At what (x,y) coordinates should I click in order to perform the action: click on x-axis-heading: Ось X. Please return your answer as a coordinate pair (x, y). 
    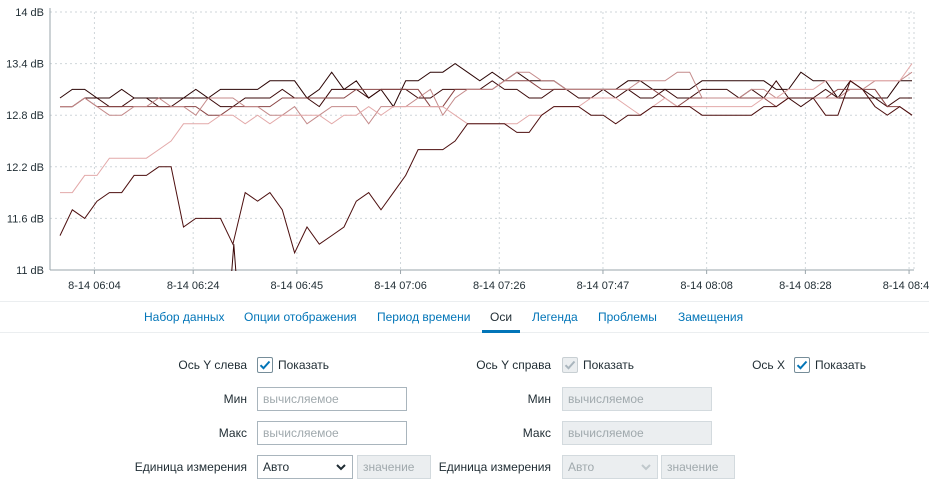
    Looking at the image, I should click on (768, 365).